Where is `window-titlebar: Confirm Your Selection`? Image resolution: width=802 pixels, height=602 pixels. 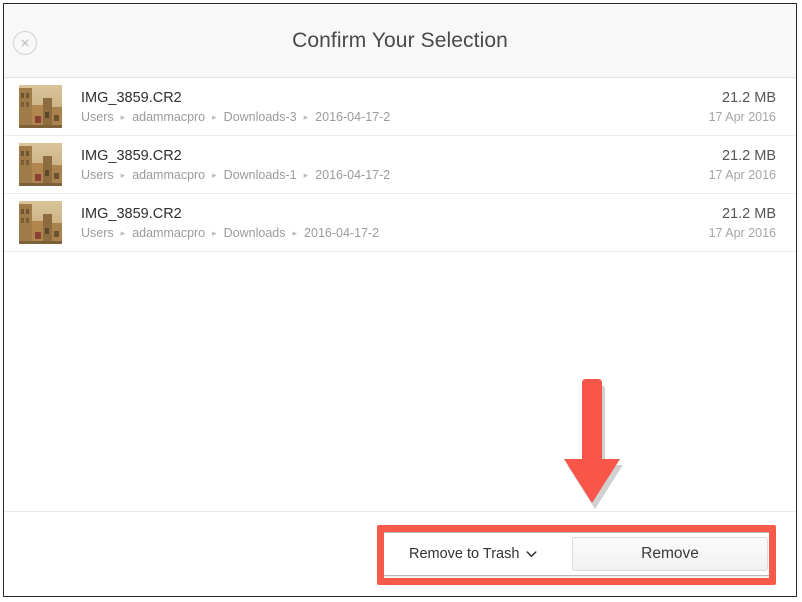 window-titlebar: Confirm Your Selection is located at coordinates (400, 41).